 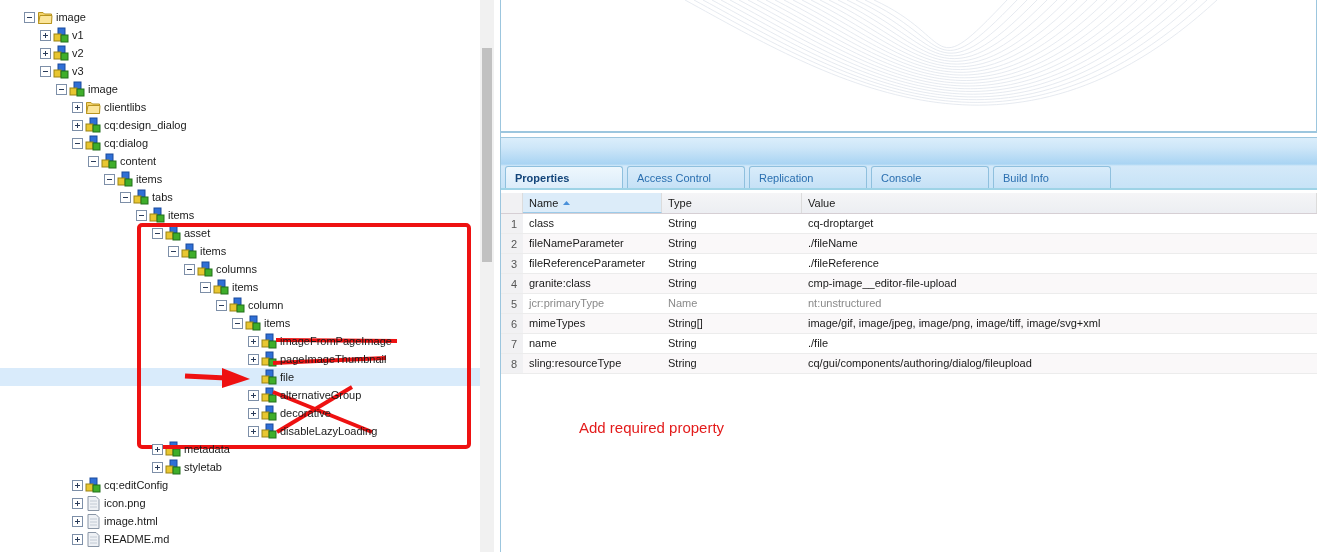 I want to click on tree-item: README.md, so click(x=137, y=539).